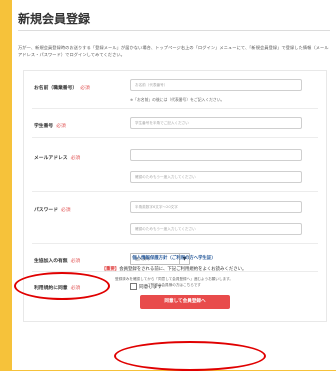 Image resolution: width=336 pixels, height=371 pixels. I want to click on name-label-text: お名前（職業番号）, so click(56, 88).